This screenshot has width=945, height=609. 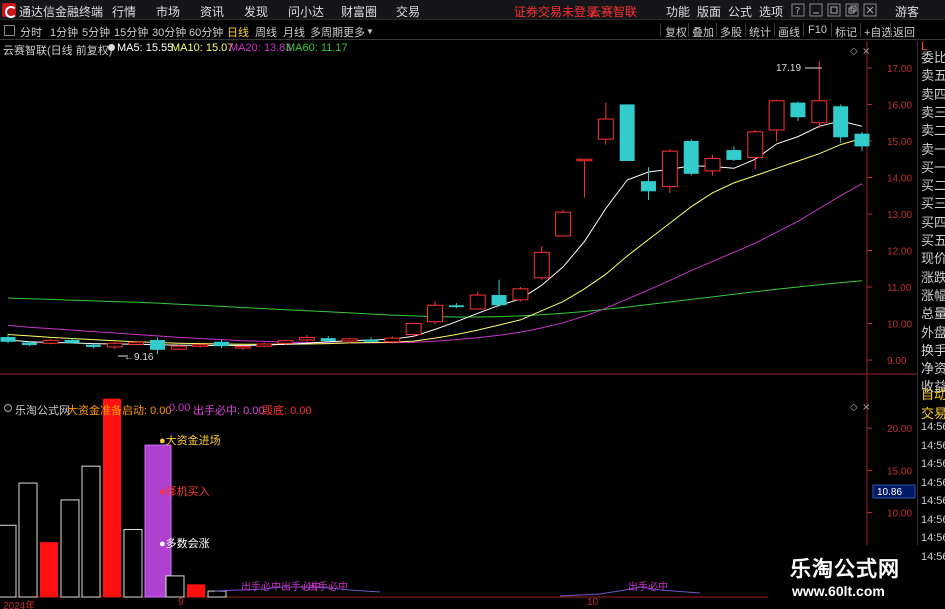 I want to click on close-icon, so click(x=870, y=10).